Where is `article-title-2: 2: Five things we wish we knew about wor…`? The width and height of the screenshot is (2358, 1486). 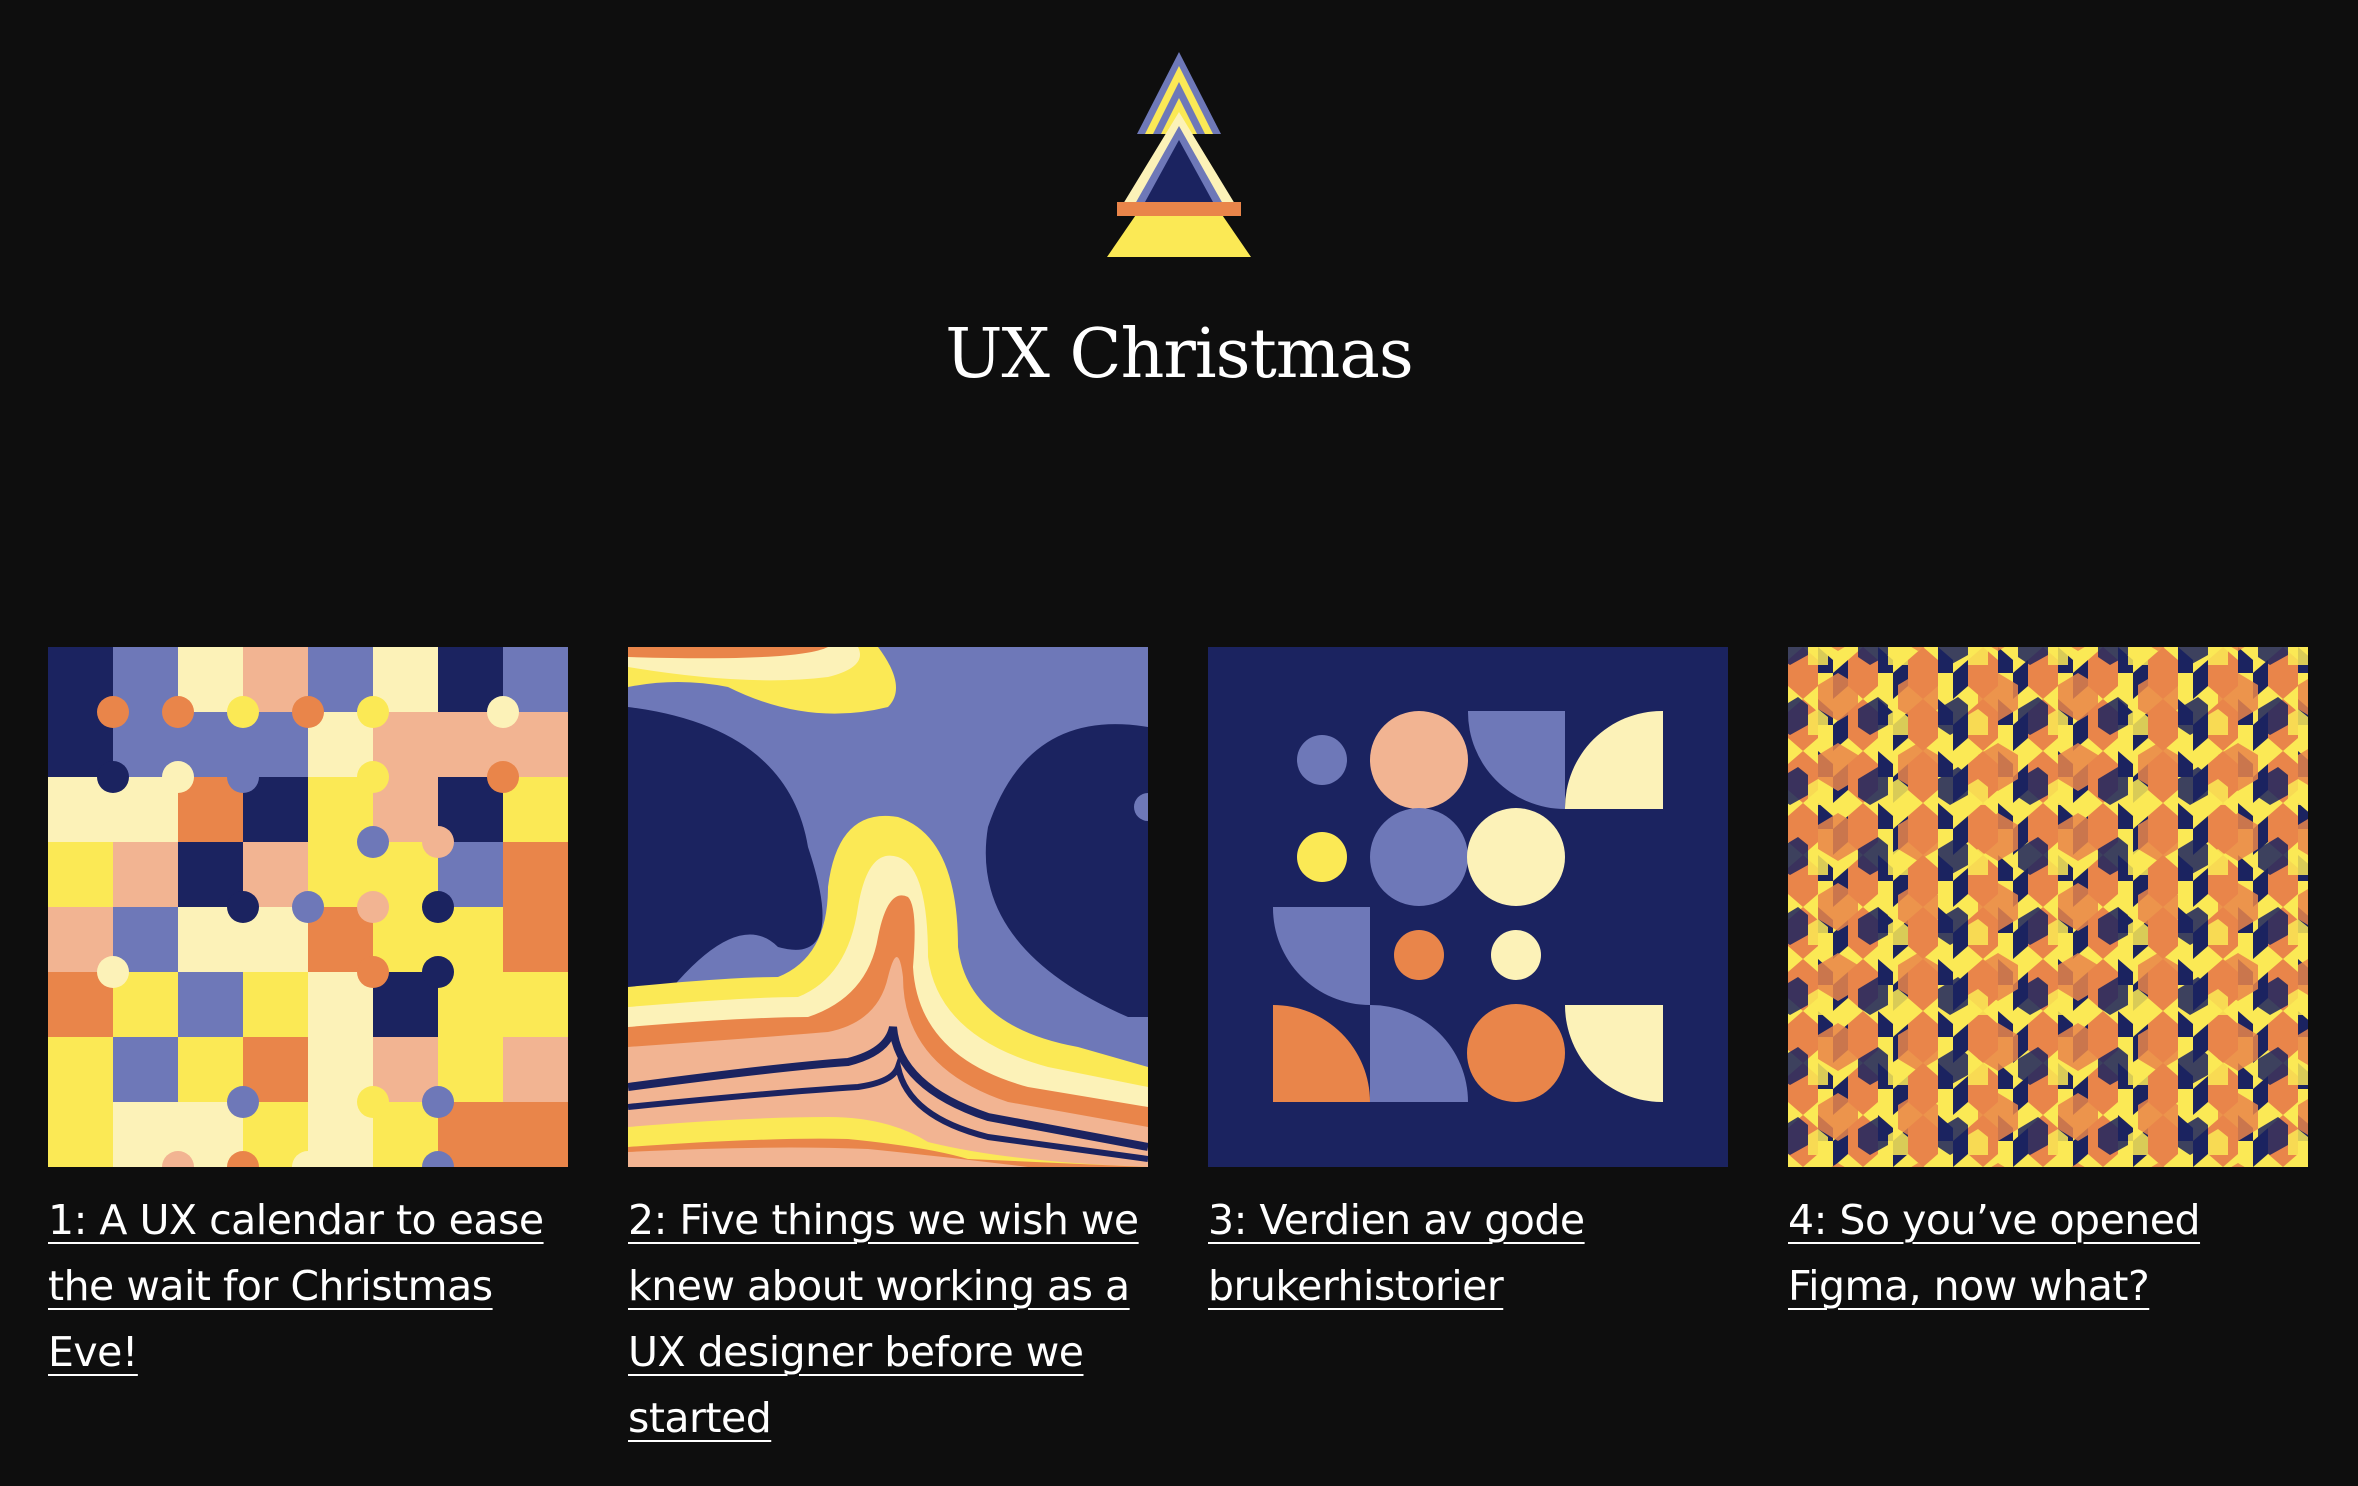 article-title-2: 2: Five things we wish we knew about wor… is located at coordinates (888, 1319).